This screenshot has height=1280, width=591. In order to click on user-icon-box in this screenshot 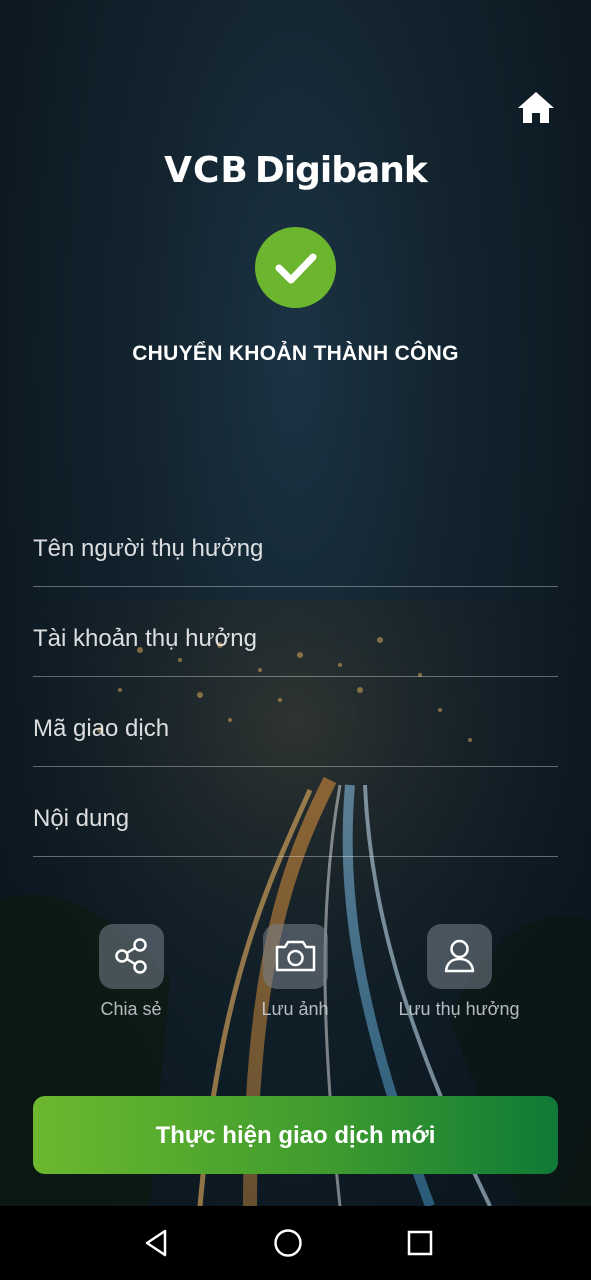, I will do `click(459, 956)`.